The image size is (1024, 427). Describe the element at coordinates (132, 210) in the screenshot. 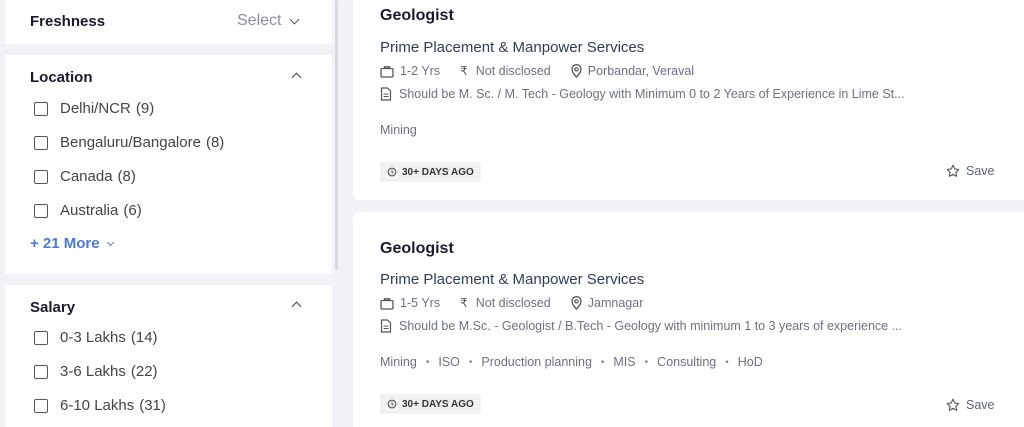

I see `option-count: (6)` at that location.